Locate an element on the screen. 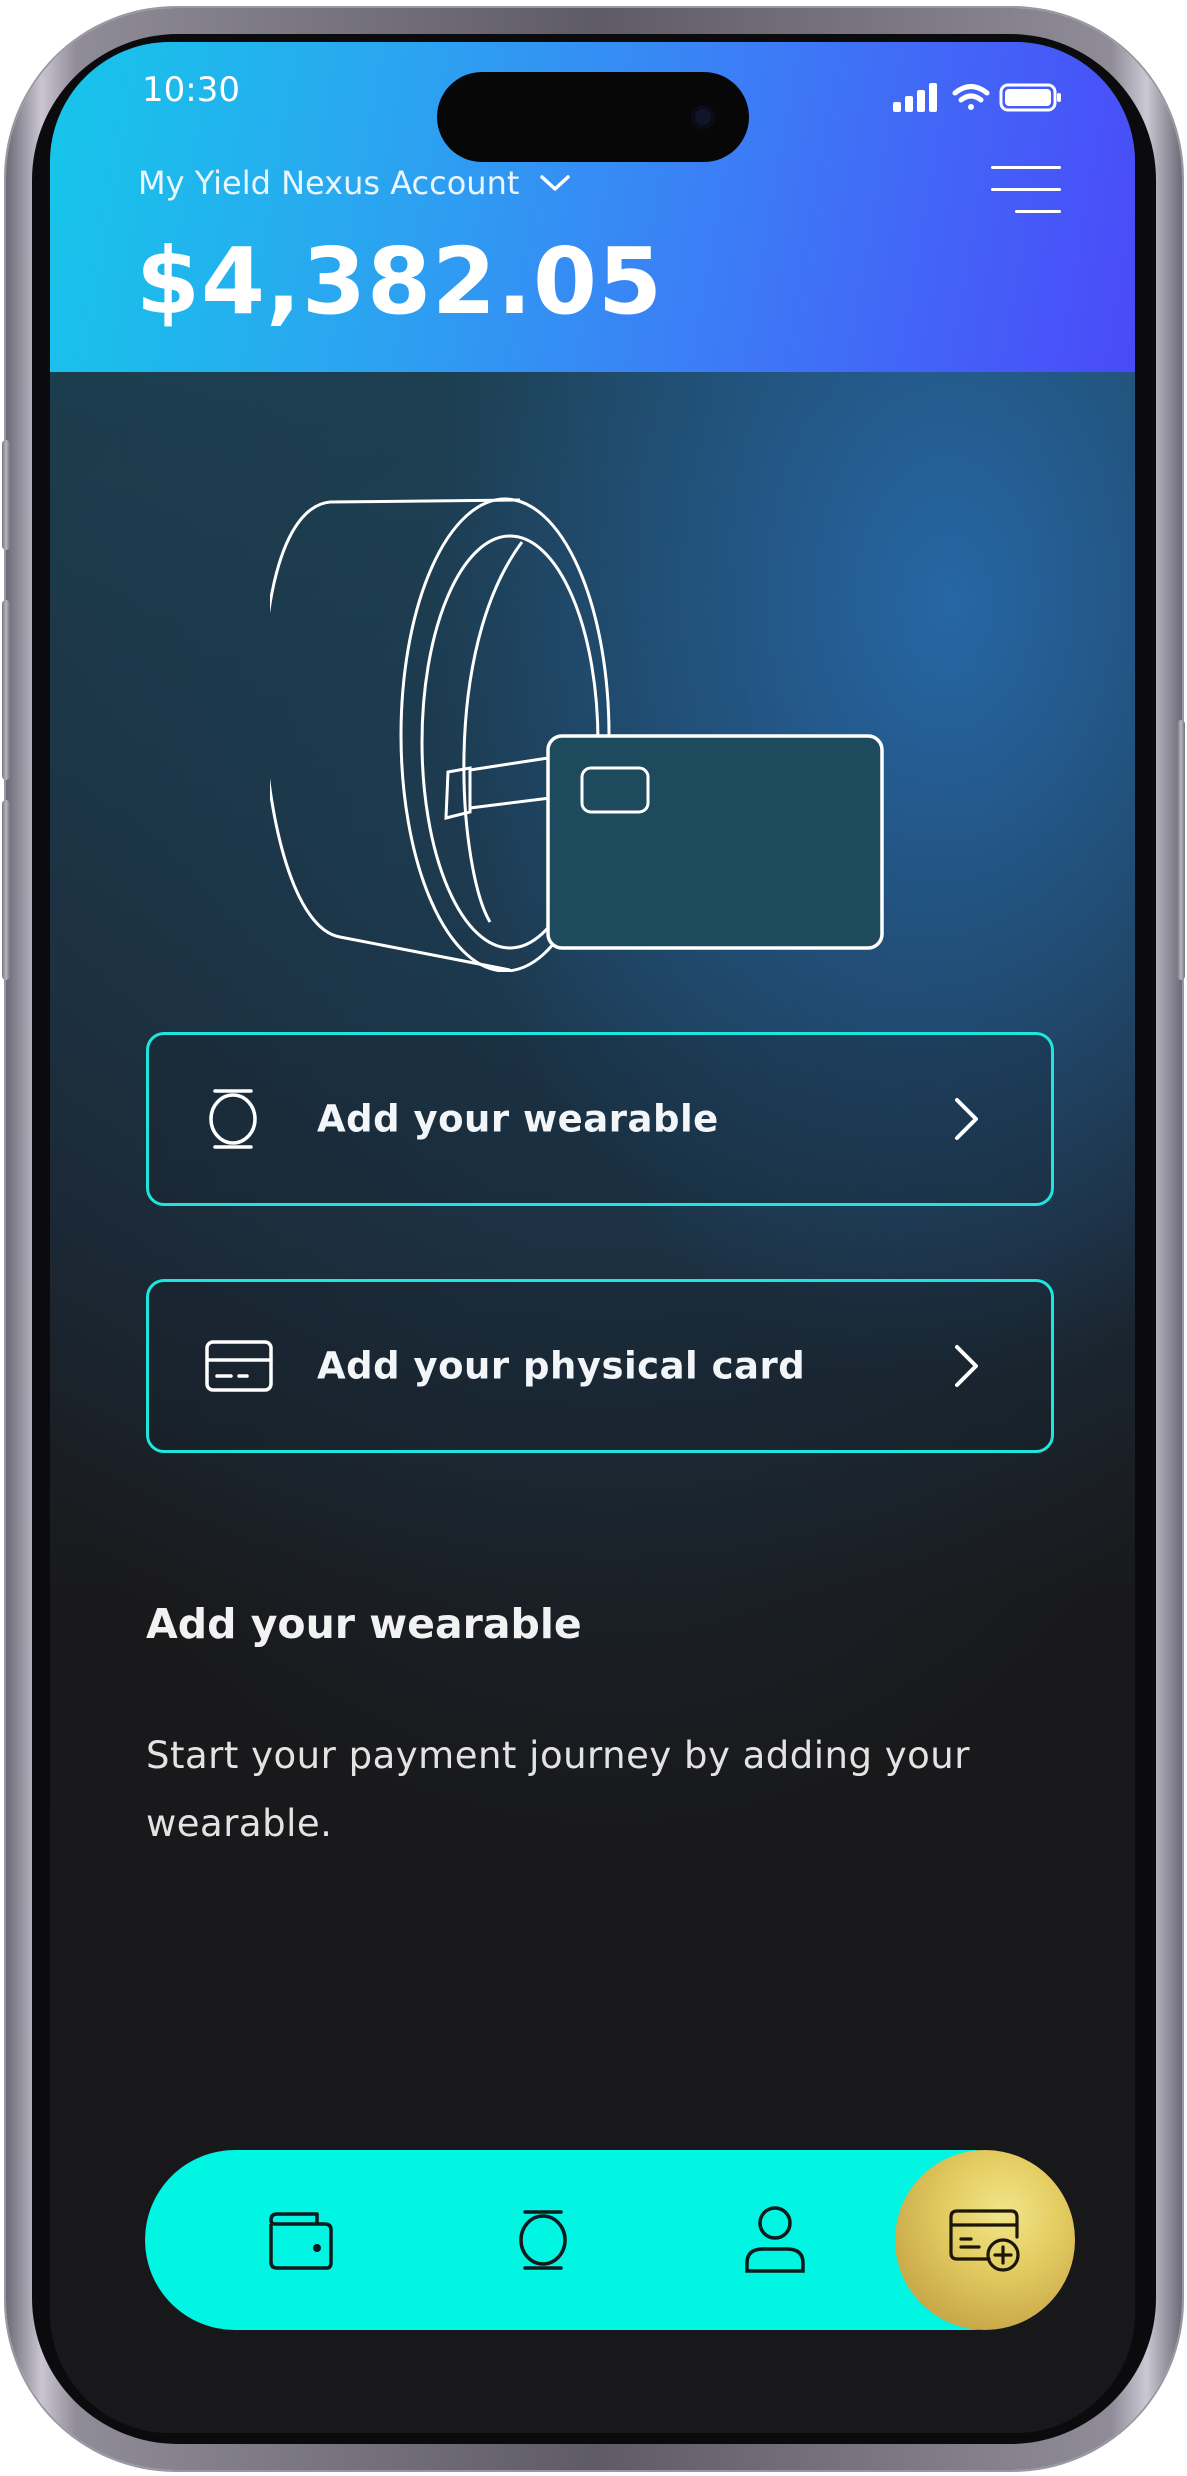 This screenshot has width=1187, height=2476. user-icon is located at coordinates (775, 2239).